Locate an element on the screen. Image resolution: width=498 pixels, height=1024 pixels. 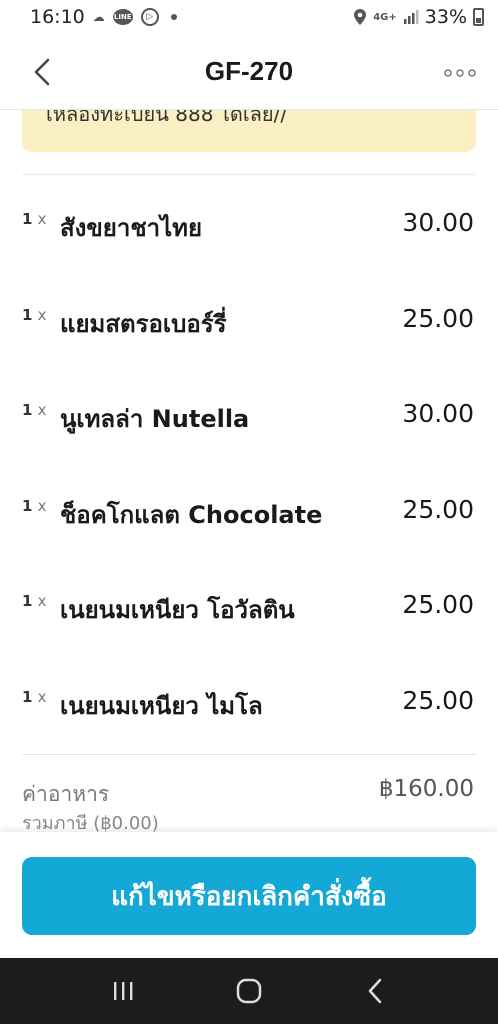
back-nav-button is located at coordinates (375, 991).